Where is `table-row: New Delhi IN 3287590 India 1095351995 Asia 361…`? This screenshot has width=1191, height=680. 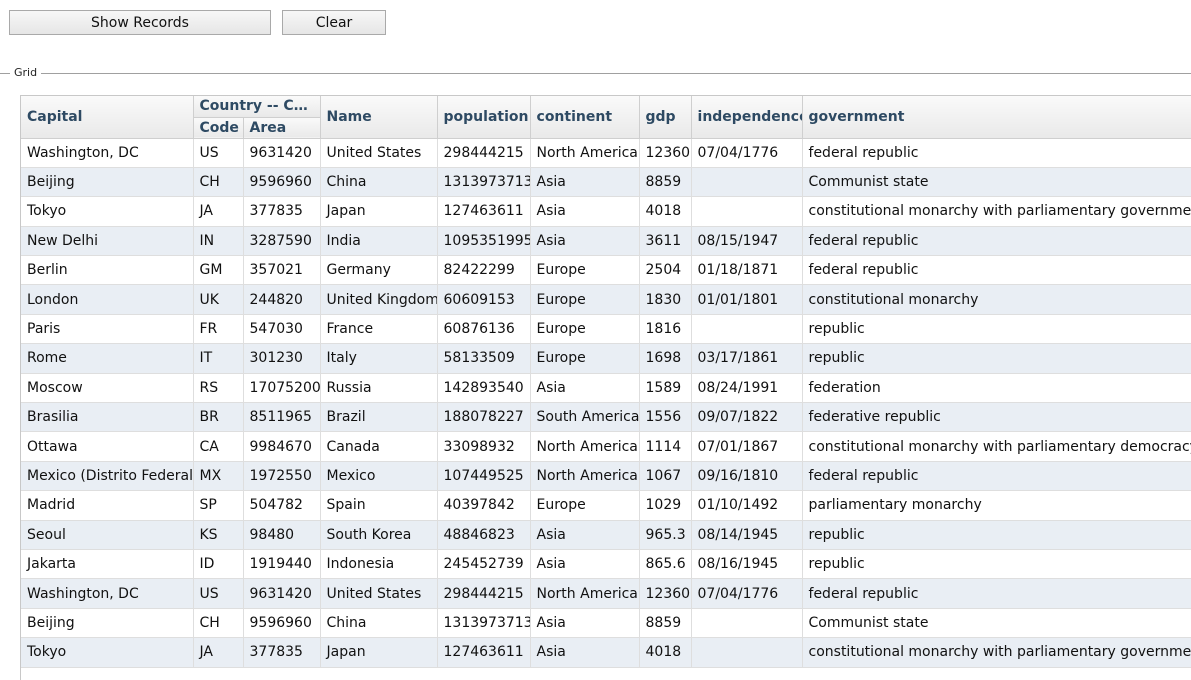 table-row: New Delhi IN 3287590 India 1095351995 Asia 361… is located at coordinates (606, 241).